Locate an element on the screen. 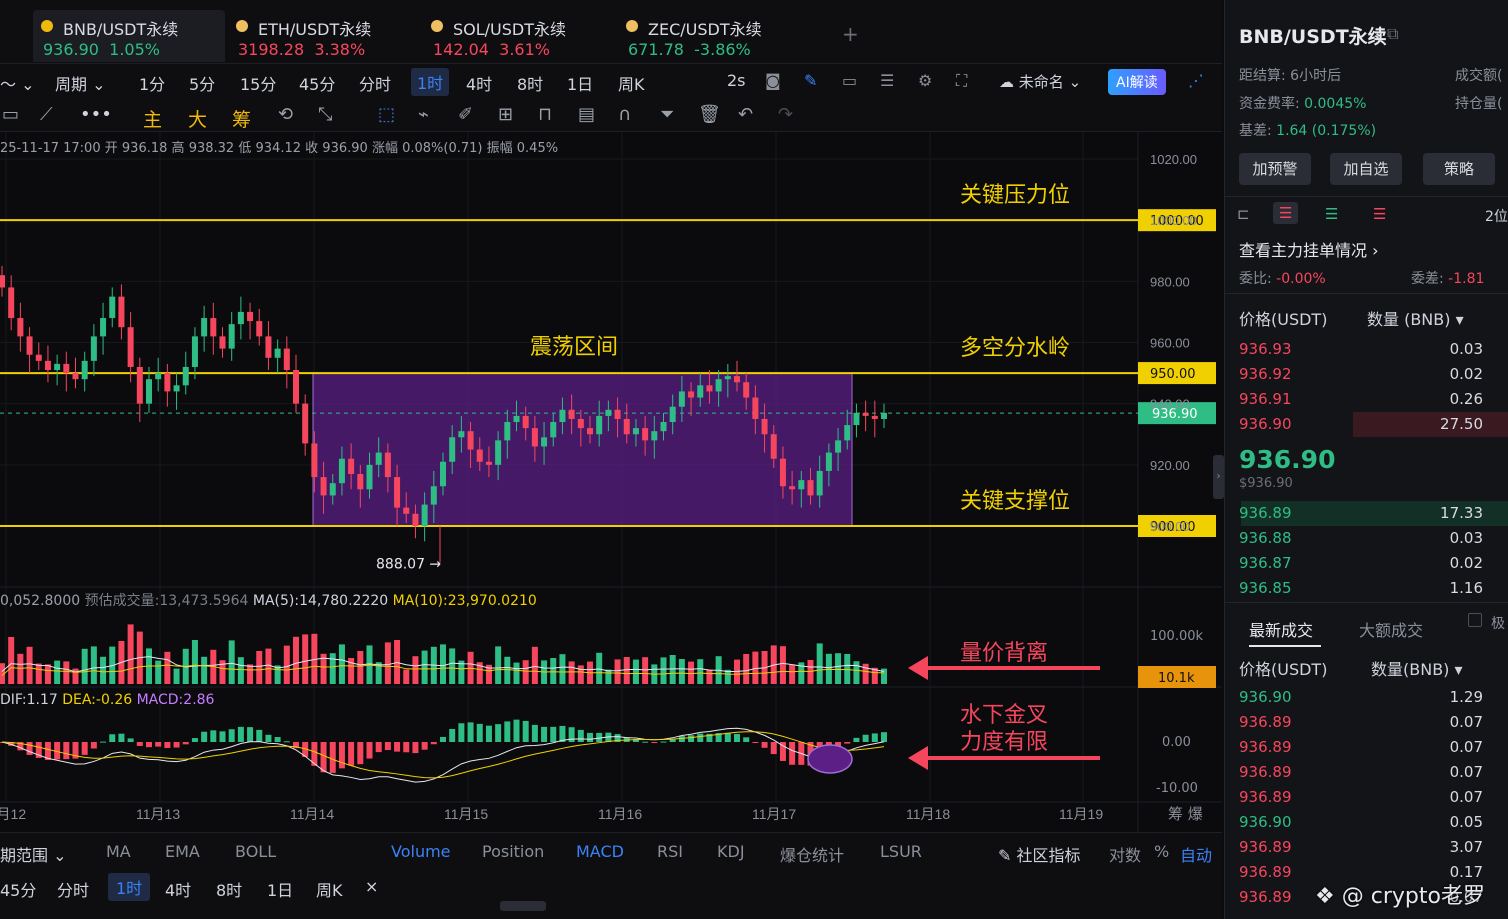 Image resolution: width=1508 pixels, height=919 pixels. camera-icon: ◙ is located at coordinates (773, 80).